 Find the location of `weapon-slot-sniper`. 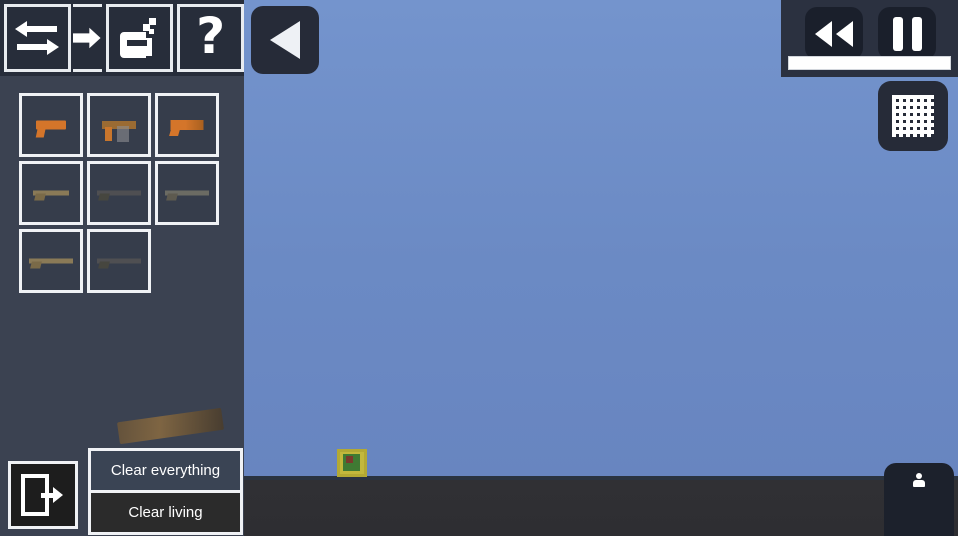

weapon-slot-sniper is located at coordinates (187, 193).